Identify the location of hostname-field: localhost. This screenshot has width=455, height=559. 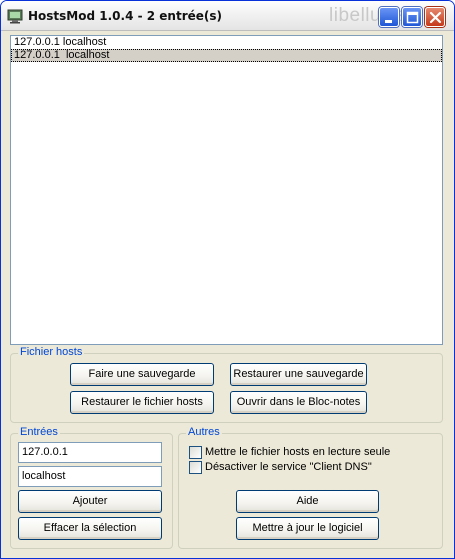
(90, 476).